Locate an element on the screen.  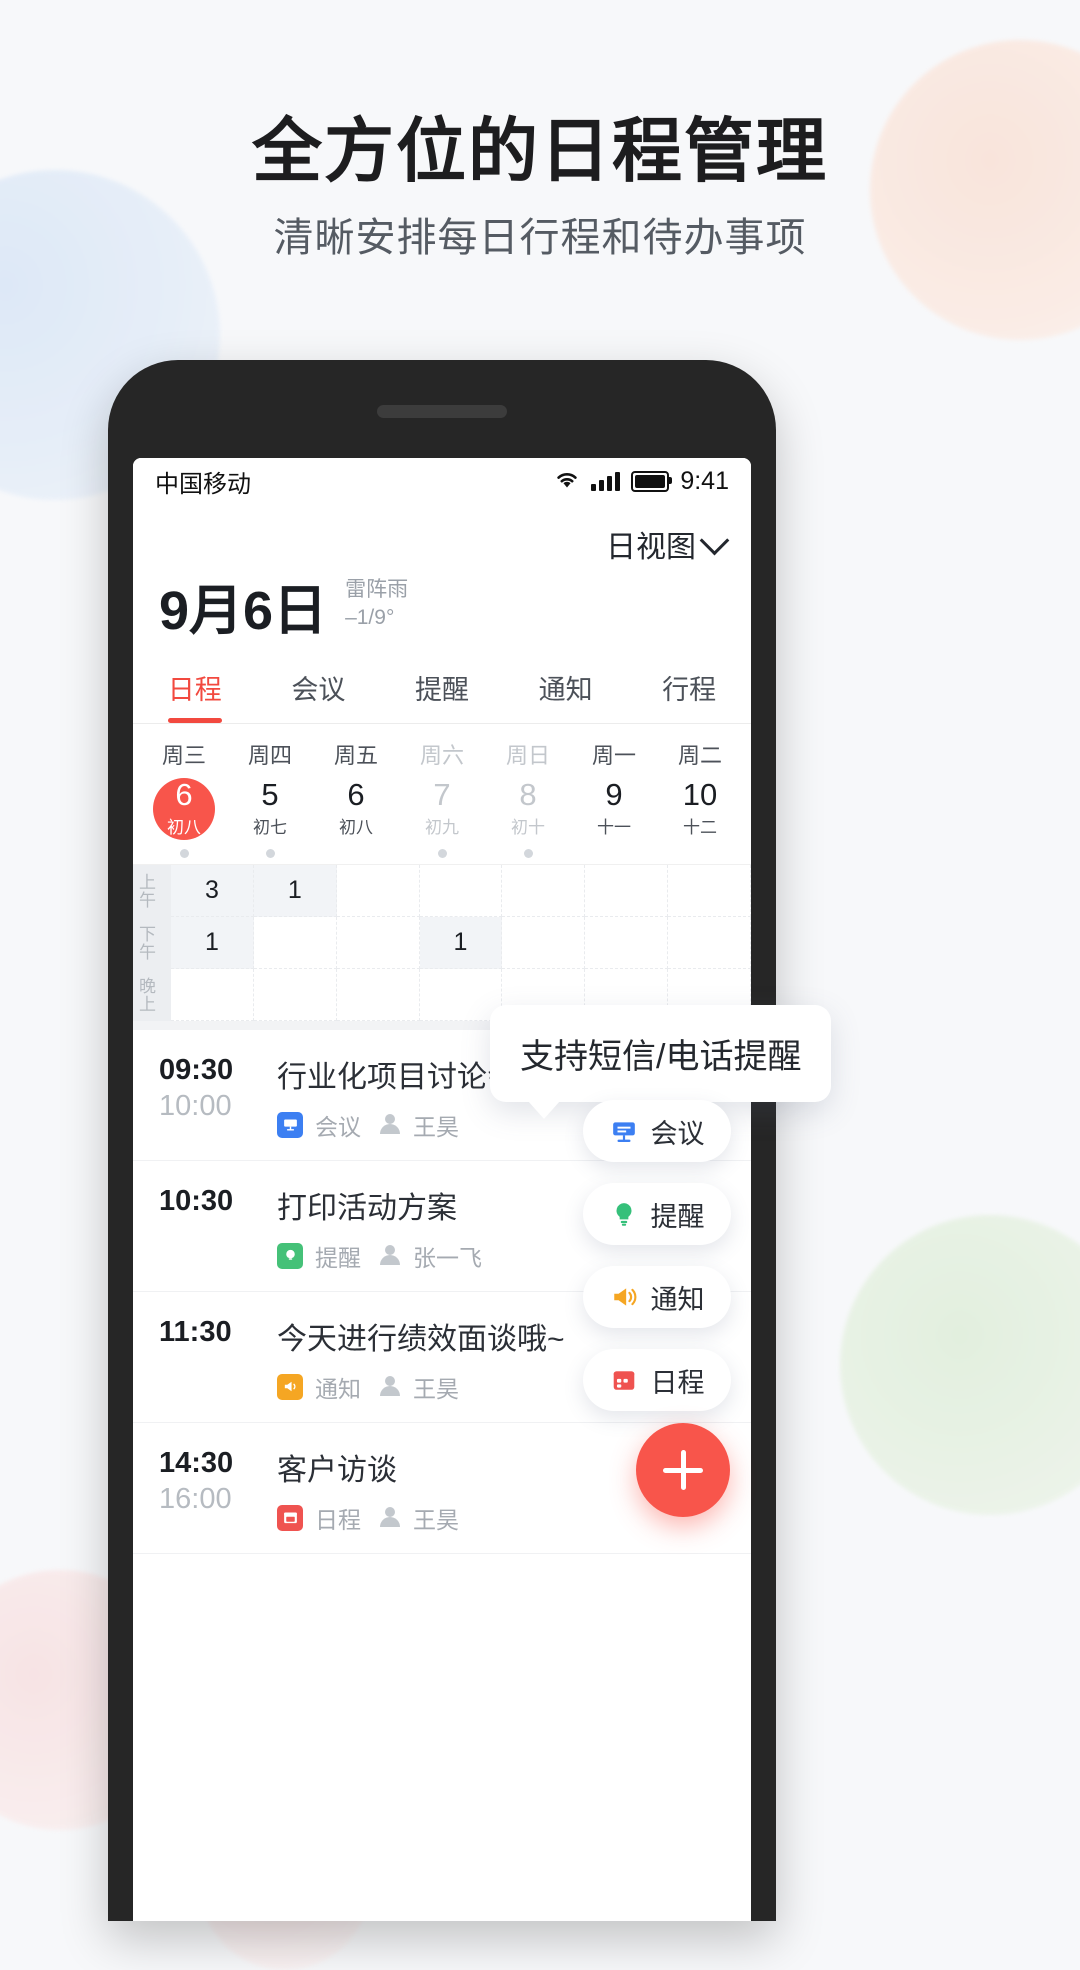
event-times: 11:30 is located at coordinates (218, 1359).